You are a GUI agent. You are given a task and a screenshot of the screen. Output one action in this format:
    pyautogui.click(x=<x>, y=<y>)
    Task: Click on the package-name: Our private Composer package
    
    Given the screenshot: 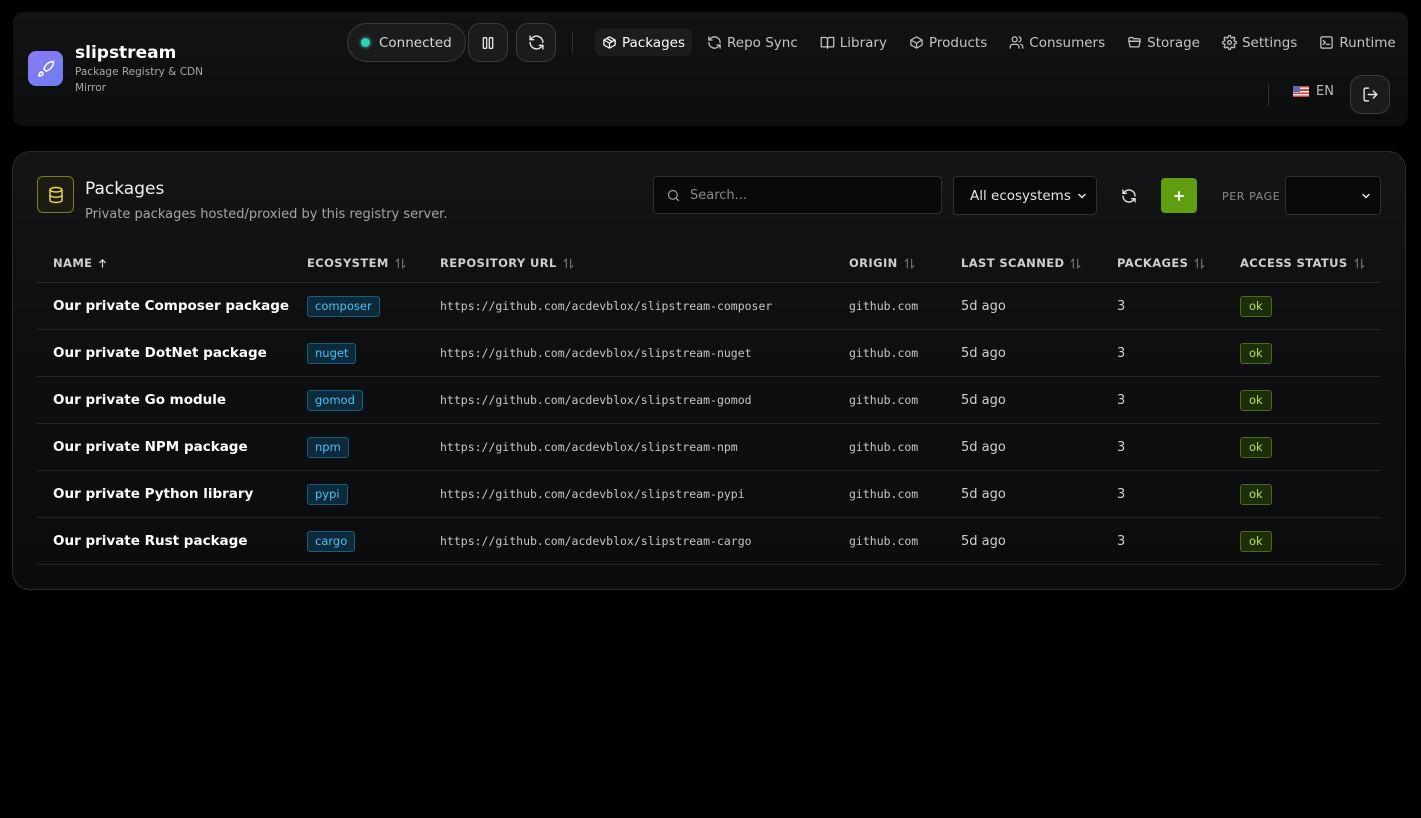 What is the action you would take?
    pyautogui.click(x=171, y=306)
    